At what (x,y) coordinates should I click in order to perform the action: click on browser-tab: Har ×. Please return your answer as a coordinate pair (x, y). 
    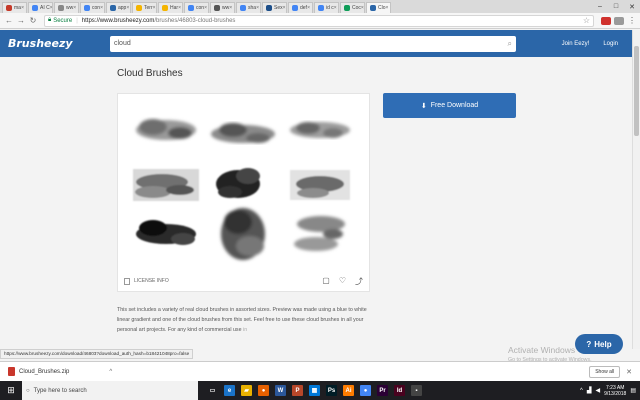
    Looking at the image, I should click on (170, 7).